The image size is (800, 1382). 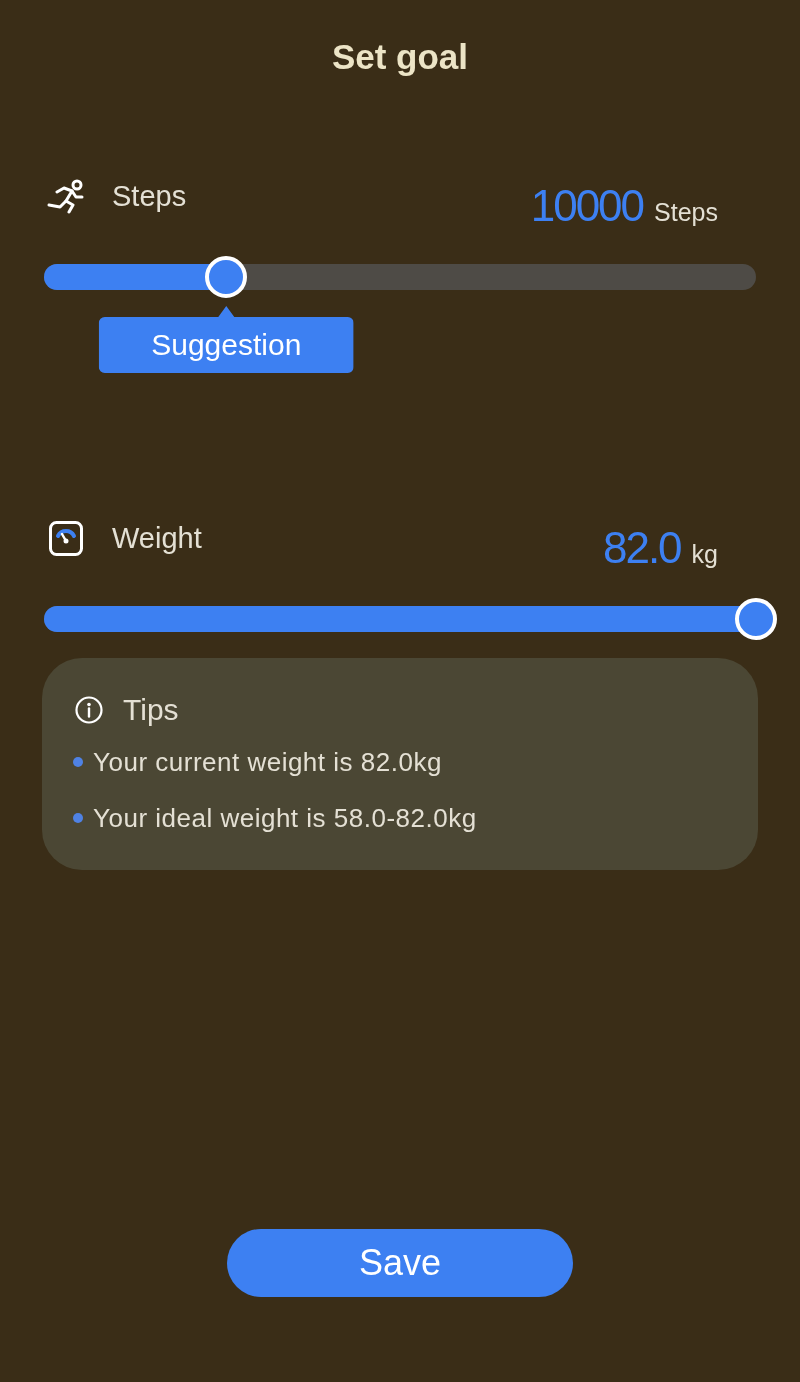 What do you see at coordinates (149, 196) in the screenshot?
I see `goal-label: Steps` at bounding box center [149, 196].